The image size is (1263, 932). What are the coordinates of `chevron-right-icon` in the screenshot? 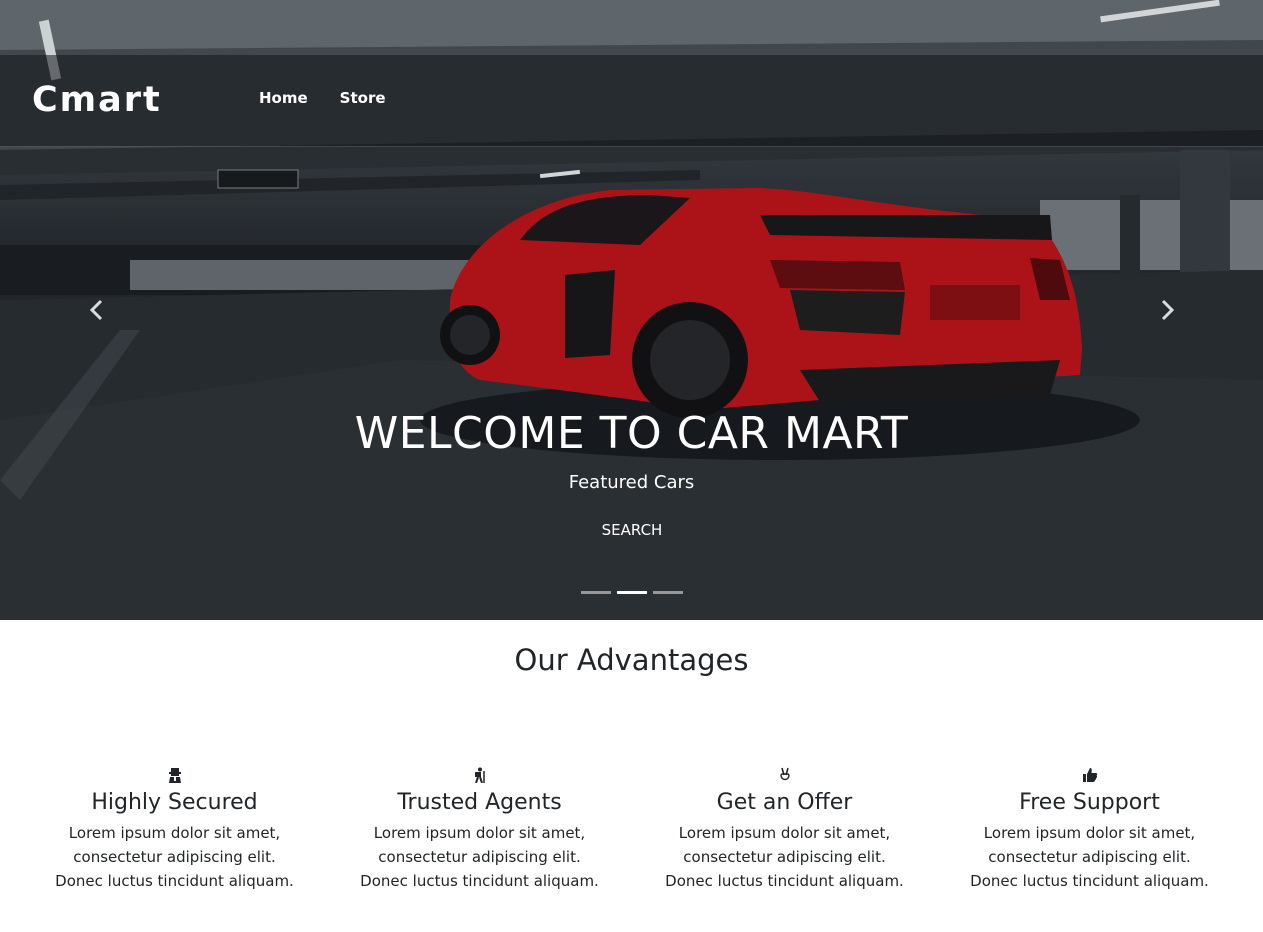 It's located at (1168, 310).